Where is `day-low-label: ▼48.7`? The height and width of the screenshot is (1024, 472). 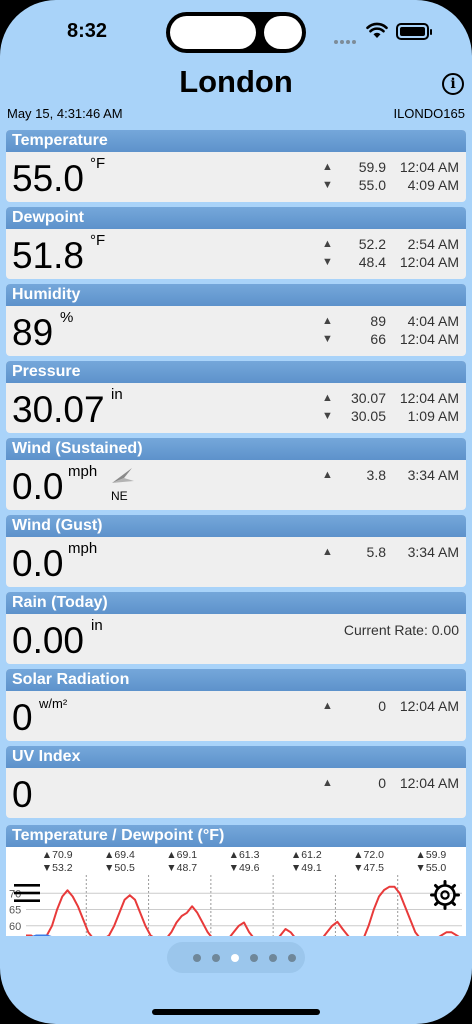 day-low-label: ▼48.7 is located at coordinates (181, 868).